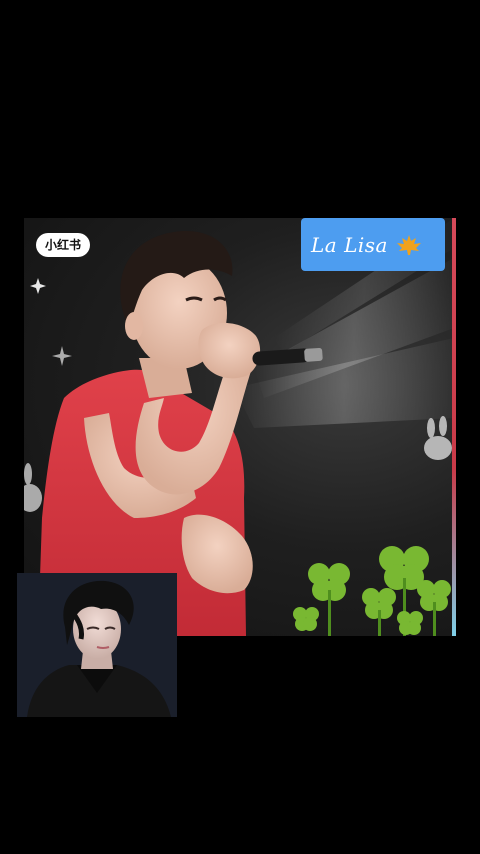  I want to click on mic-hand, so click(229, 350).